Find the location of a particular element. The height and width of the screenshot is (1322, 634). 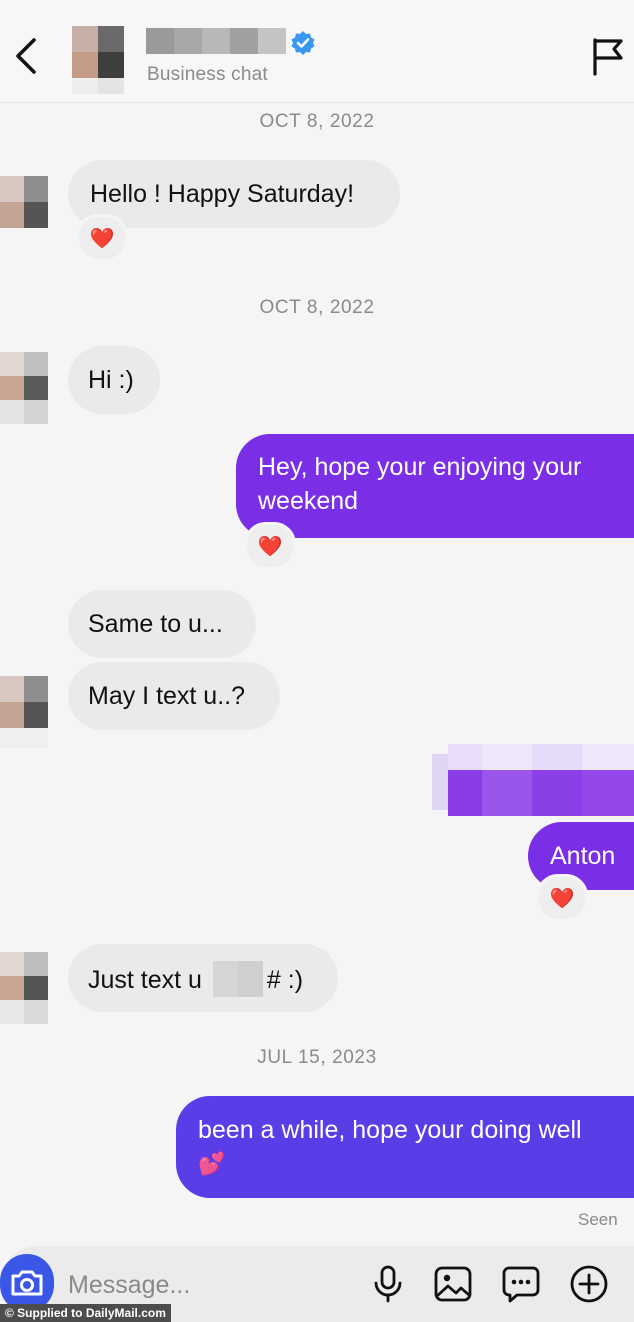

chat-bubble-icon is located at coordinates (521, 1284).